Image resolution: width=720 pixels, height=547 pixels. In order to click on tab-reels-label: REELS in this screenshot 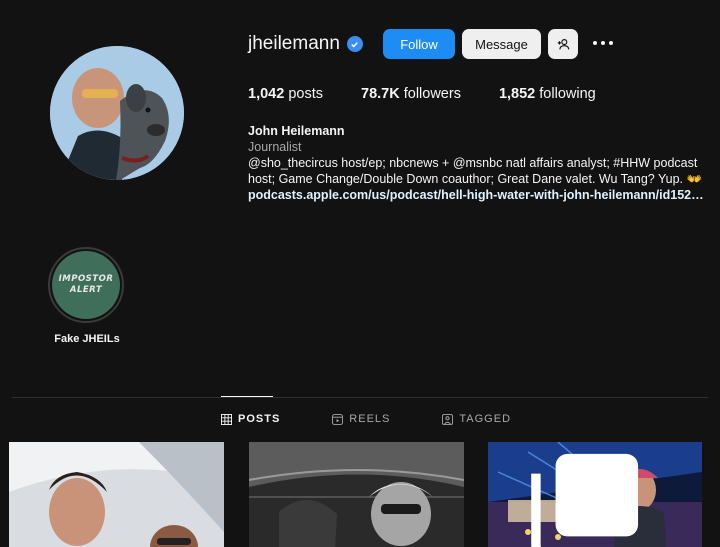, I will do `click(370, 419)`.